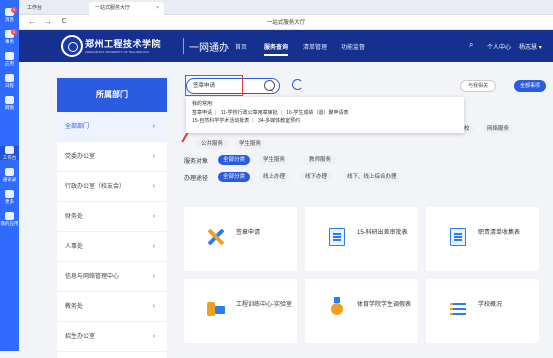 This screenshot has height=358, width=553. What do you see at coordinates (112, 307) in the screenshot?
I see `dept-item: 教务处 ›` at bounding box center [112, 307].